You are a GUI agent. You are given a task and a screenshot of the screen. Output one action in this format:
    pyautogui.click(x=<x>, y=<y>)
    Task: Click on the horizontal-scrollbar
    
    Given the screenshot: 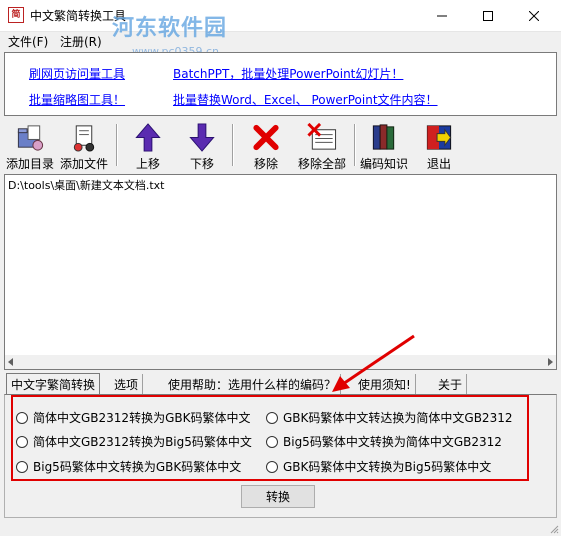 What is the action you would take?
    pyautogui.click(x=280, y=362)
    